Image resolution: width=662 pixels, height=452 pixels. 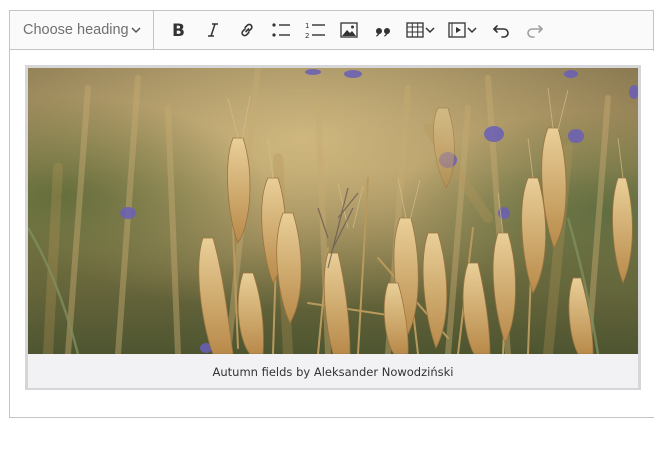 I want to click on bulleted-list-button, so click(x=281, y=30).